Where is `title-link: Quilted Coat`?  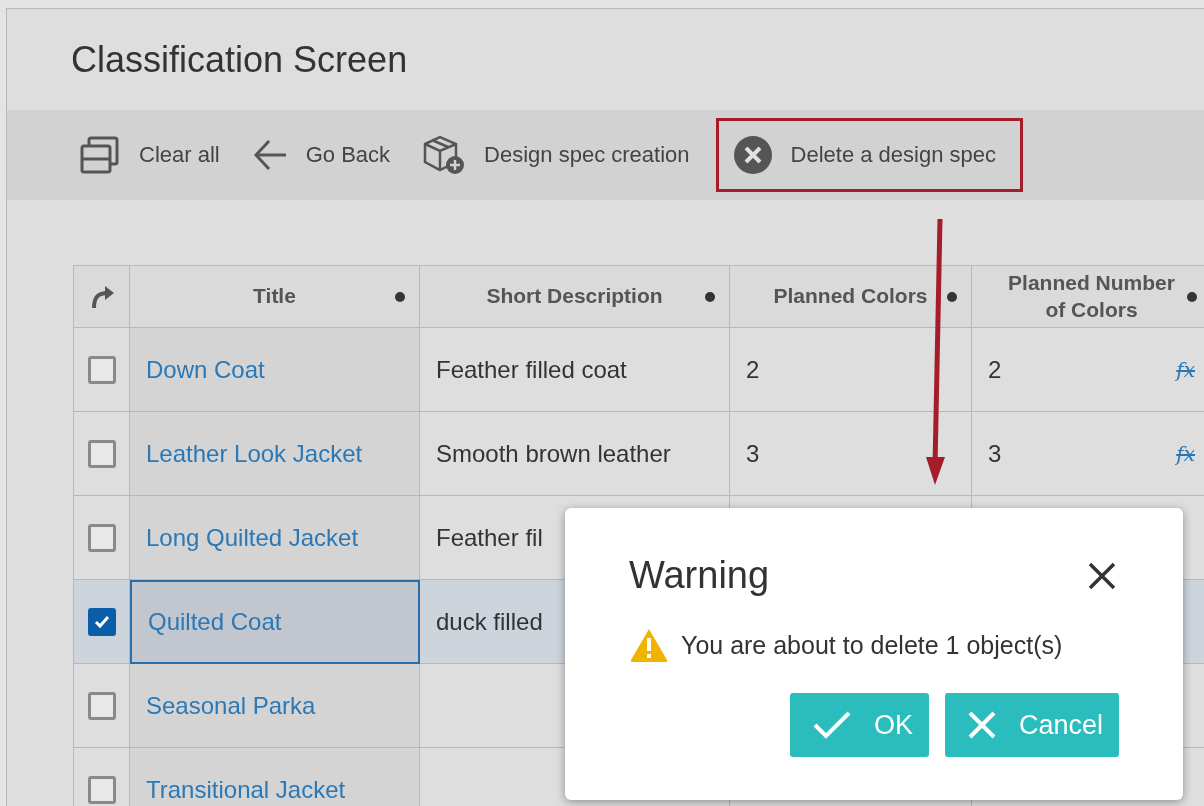 title-link: Quilted Coat is located at coordinates (215, 622).